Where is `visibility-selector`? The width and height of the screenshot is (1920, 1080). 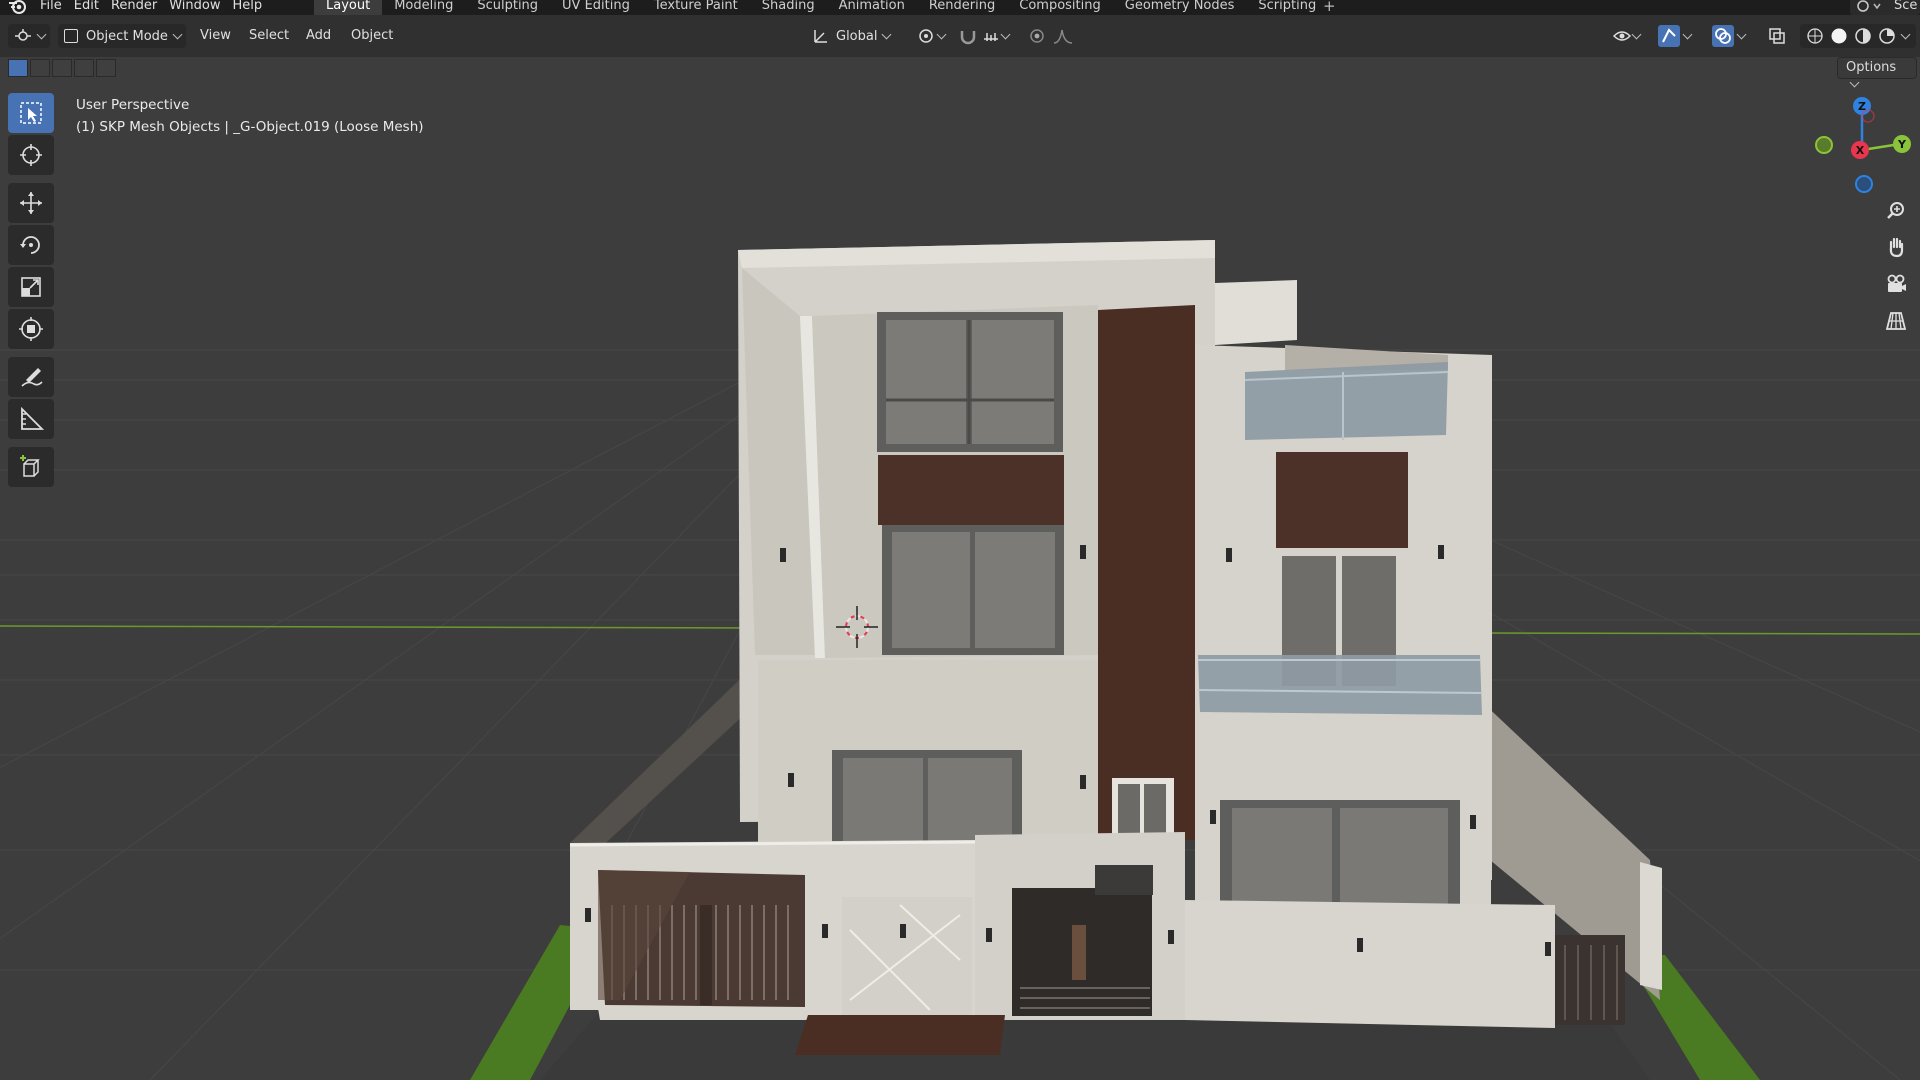 visibility-selector is located at coordinates (1631, 36).